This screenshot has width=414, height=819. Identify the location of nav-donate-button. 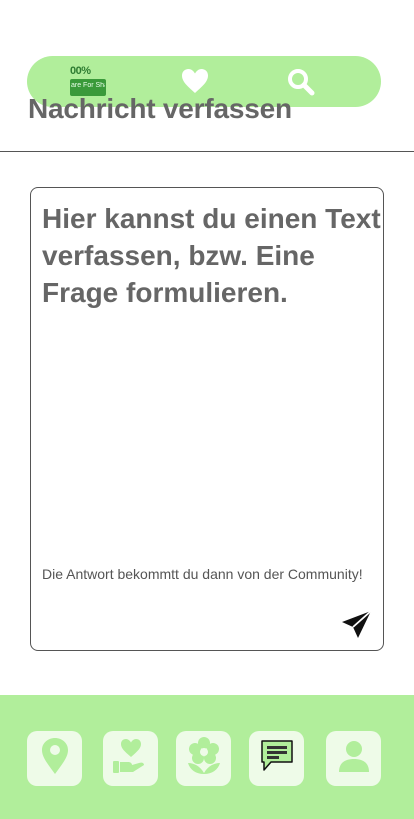
(130, 758).